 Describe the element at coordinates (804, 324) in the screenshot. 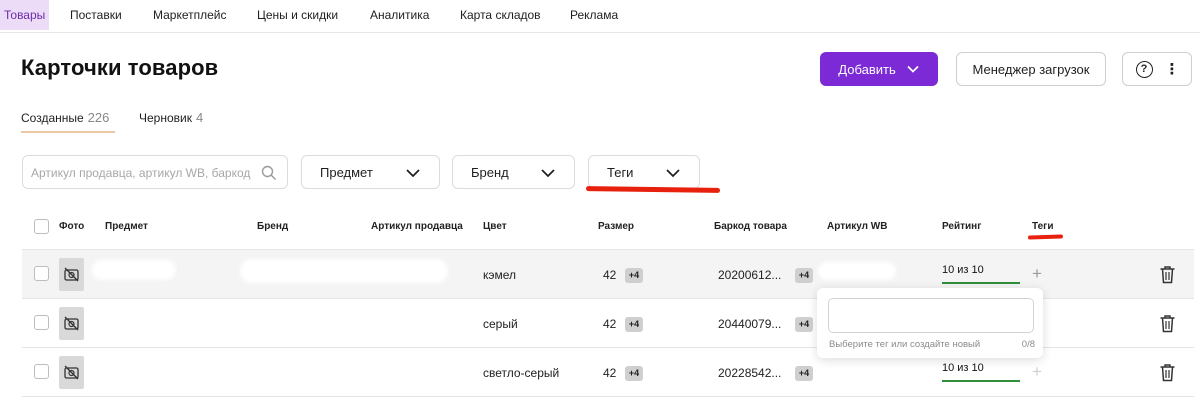

I see `row-2-barcode-more-badge: +4` at that location.